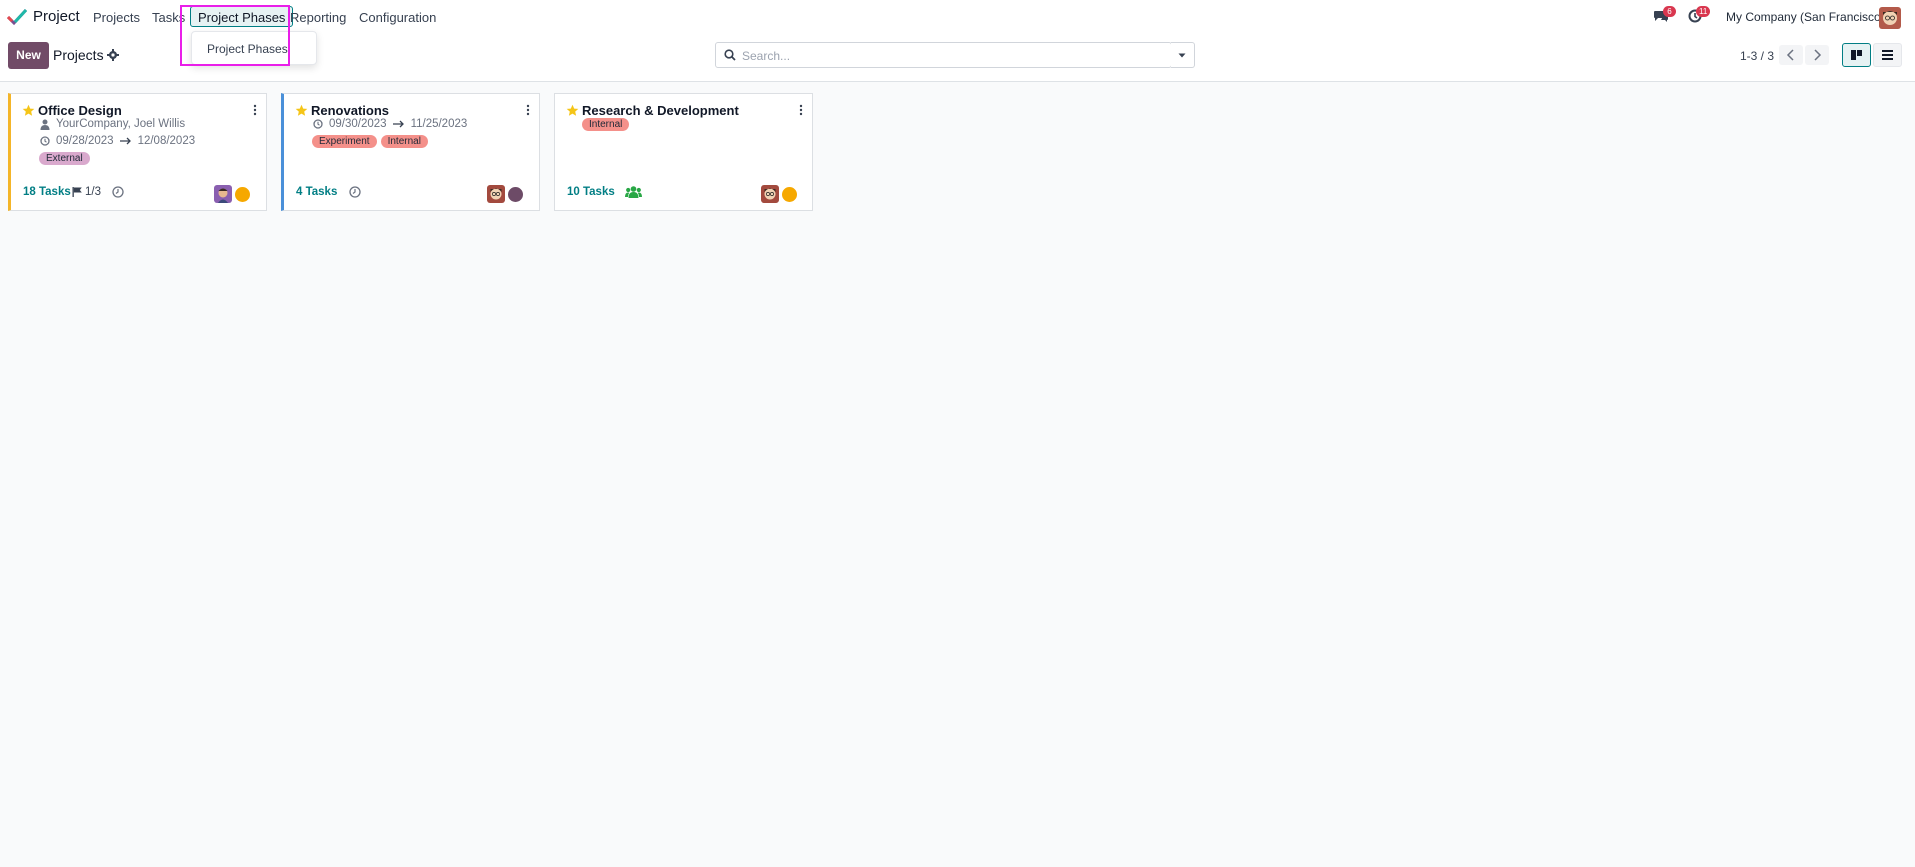 The image size is (1915, 867). I want to click on pager-next-button, so click(1817, 55).